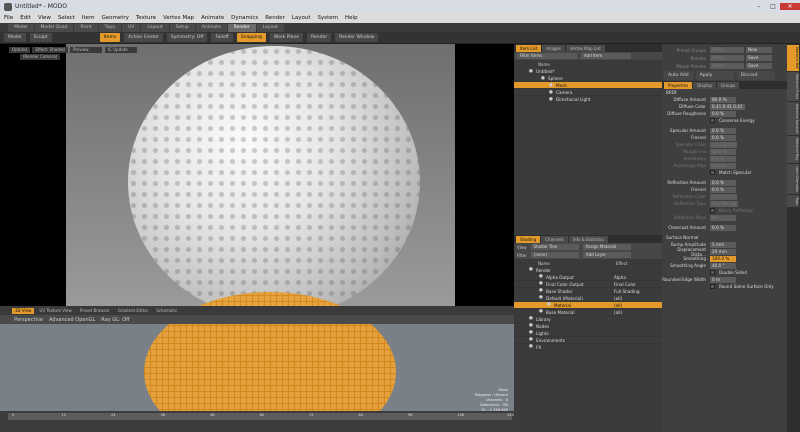  Describe the element at coordinates (588, 333) in the screenshot. I see `shader-row: ● Lights` at that location.